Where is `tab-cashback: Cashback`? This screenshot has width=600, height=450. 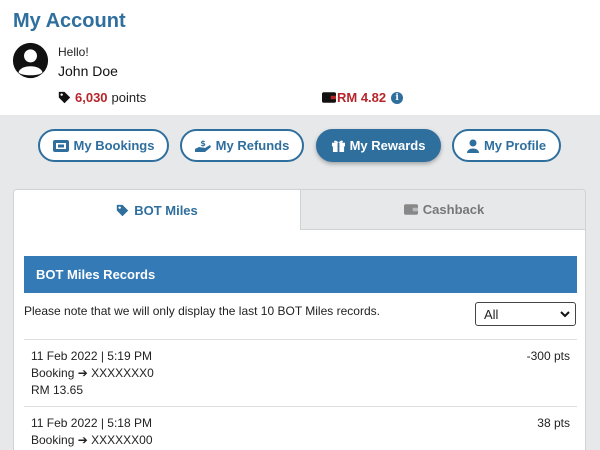 tab-cashback: Cashback is located at coordinates (442, 210).